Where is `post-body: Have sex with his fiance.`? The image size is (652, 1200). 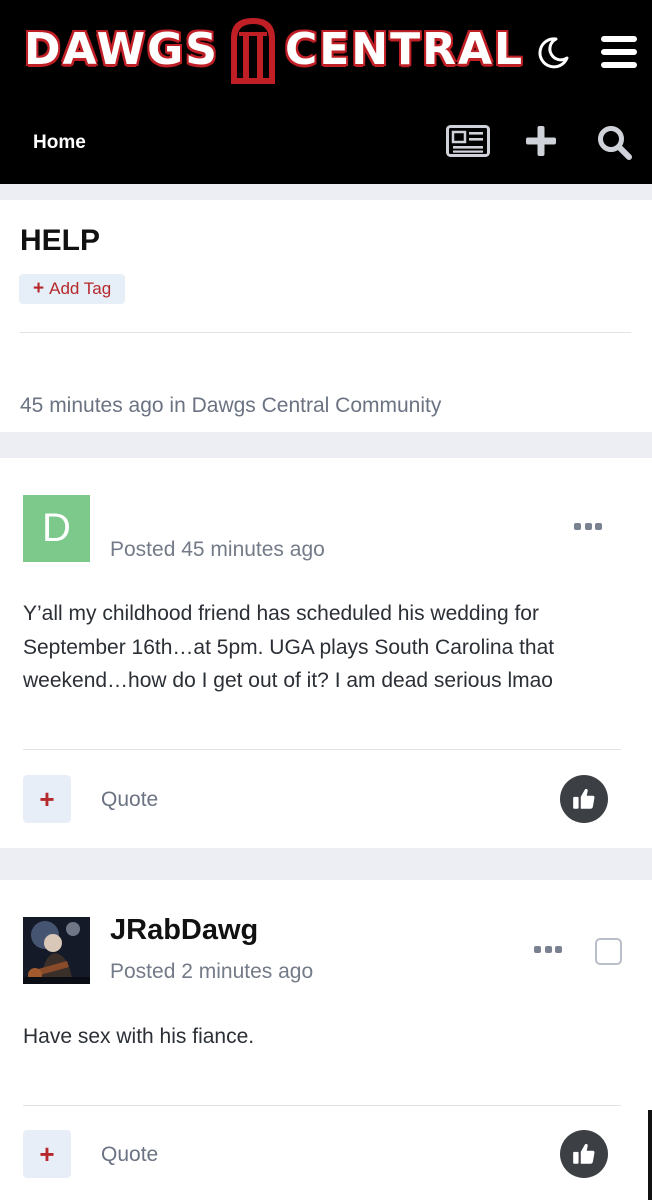
post-body: Have sex with his fiance. is located at coordinates (139, 1036).